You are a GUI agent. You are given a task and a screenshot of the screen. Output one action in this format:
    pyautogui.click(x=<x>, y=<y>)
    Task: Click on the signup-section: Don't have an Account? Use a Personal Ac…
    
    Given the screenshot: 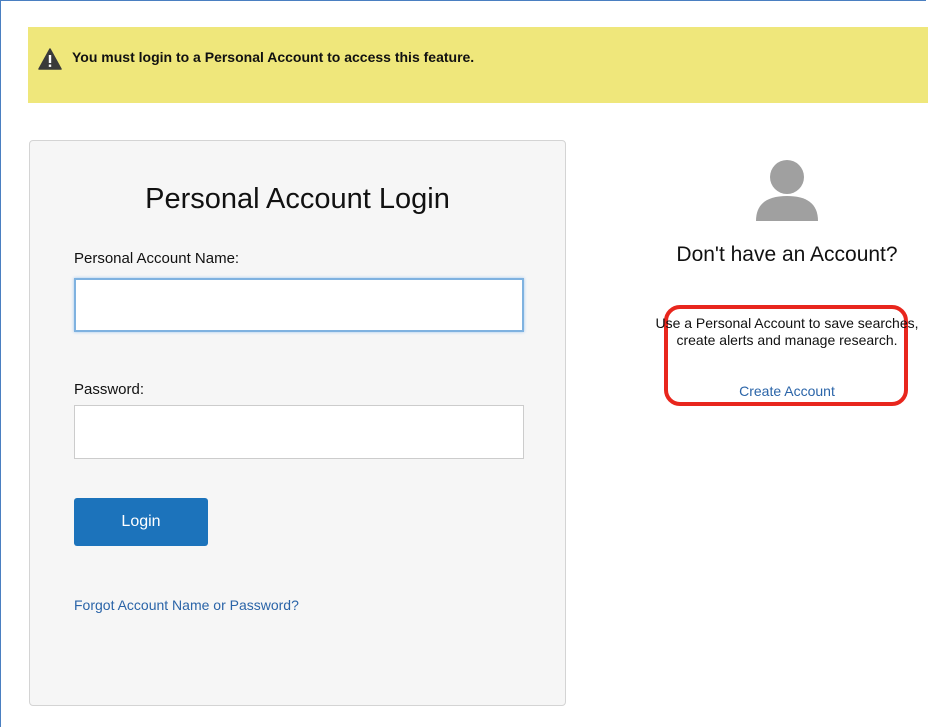 What is the action you would take?
    pyautogui.click(x=784, y=286)
    